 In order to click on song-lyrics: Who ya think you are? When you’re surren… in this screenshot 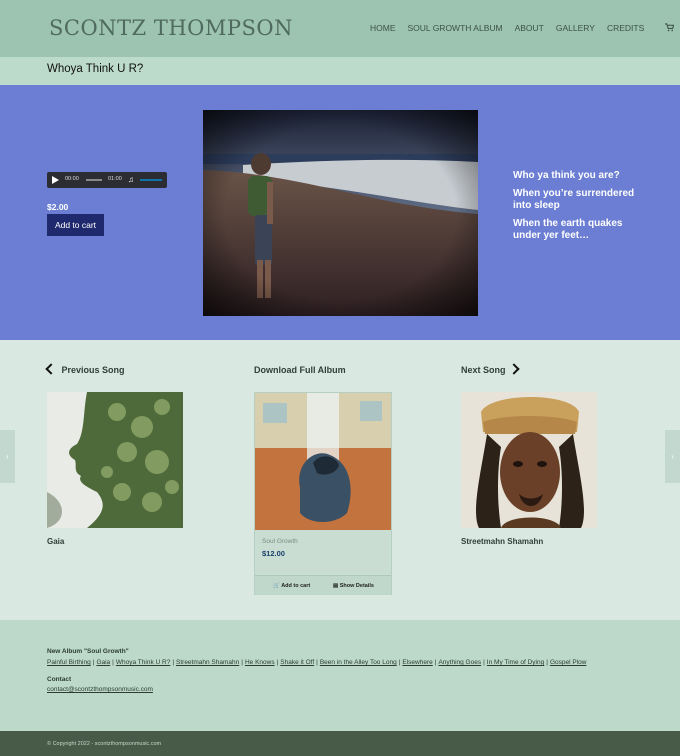, I will do `click(580, 209)`.